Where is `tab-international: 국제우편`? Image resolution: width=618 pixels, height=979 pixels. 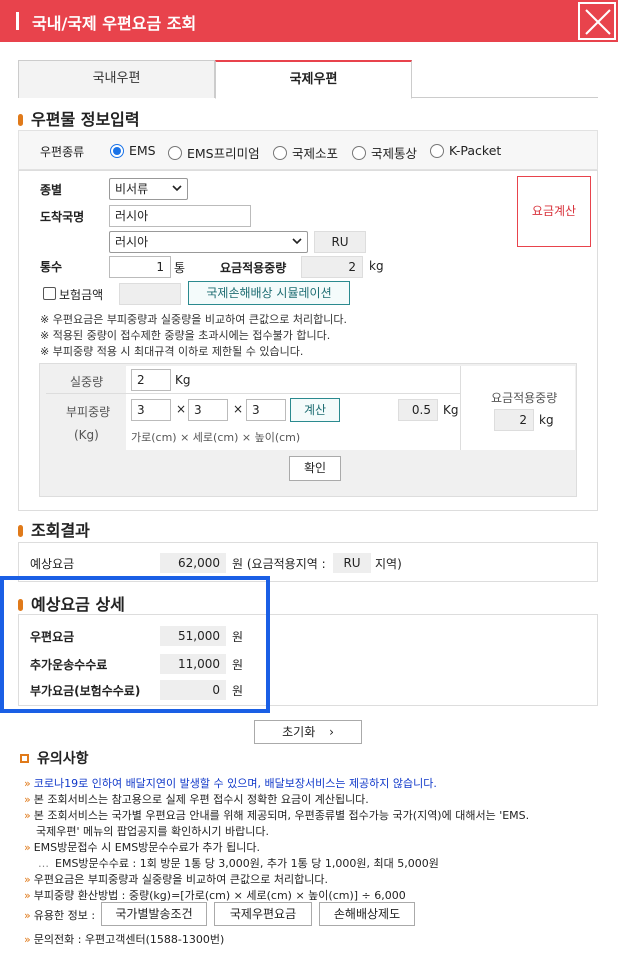
tab-international: 국제우편 is located at coordinates (313, 79).